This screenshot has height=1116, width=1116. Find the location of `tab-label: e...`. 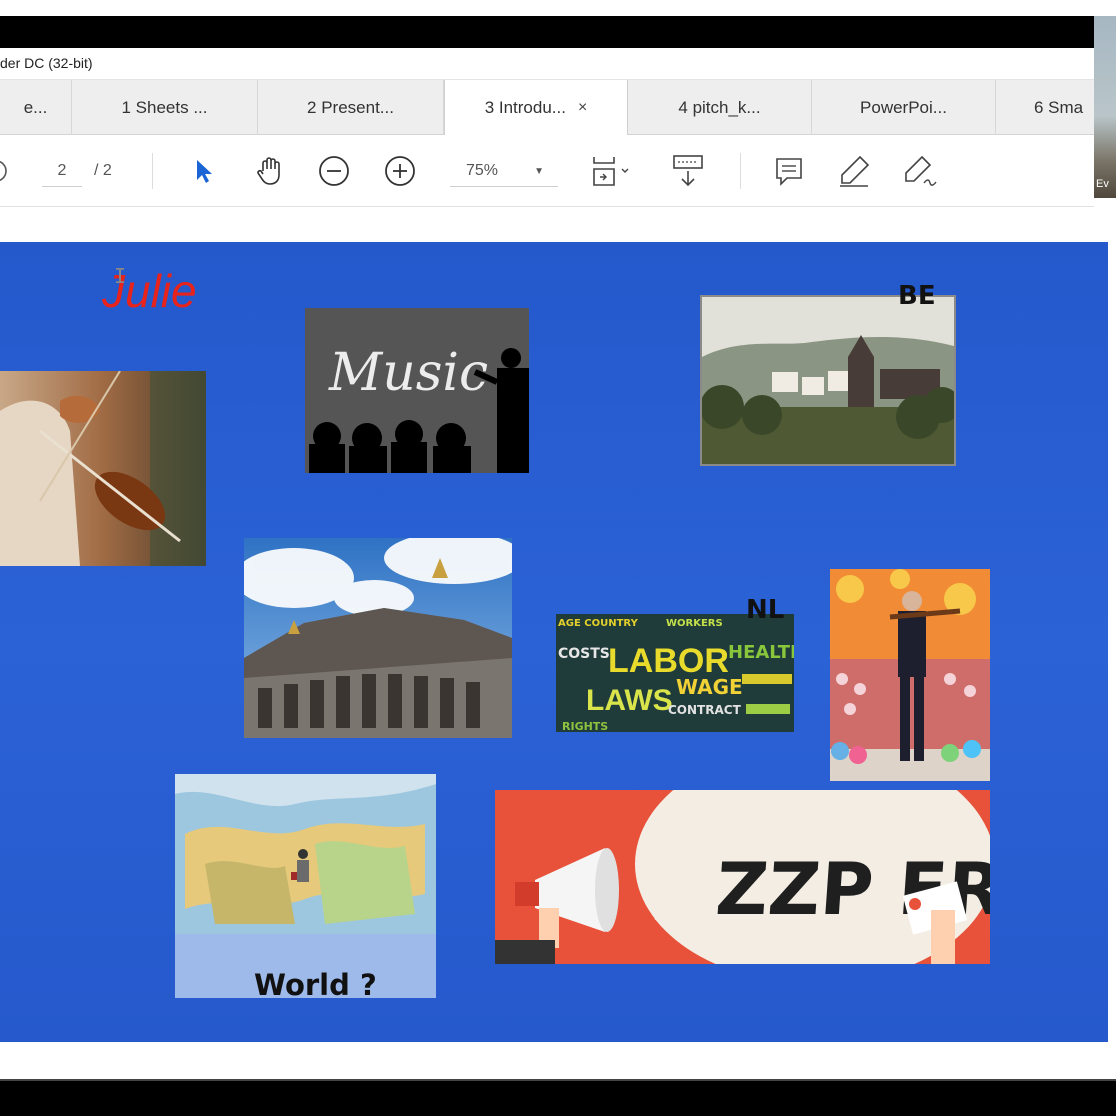

tab-label: e... is located at coordinates (35, 107).